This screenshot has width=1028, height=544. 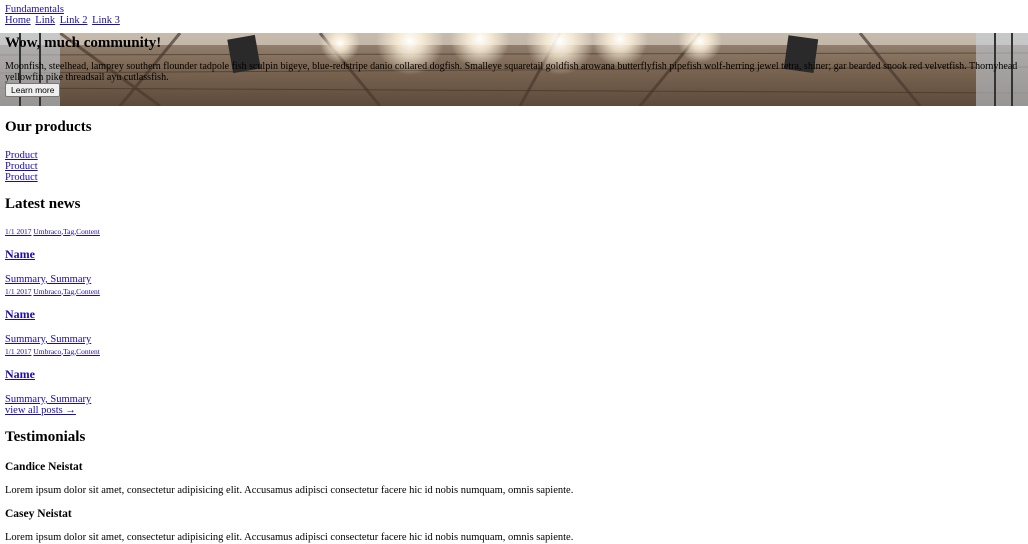 I want to click on testimonial-author: Casey Neistat, so click(x=38, y=514).